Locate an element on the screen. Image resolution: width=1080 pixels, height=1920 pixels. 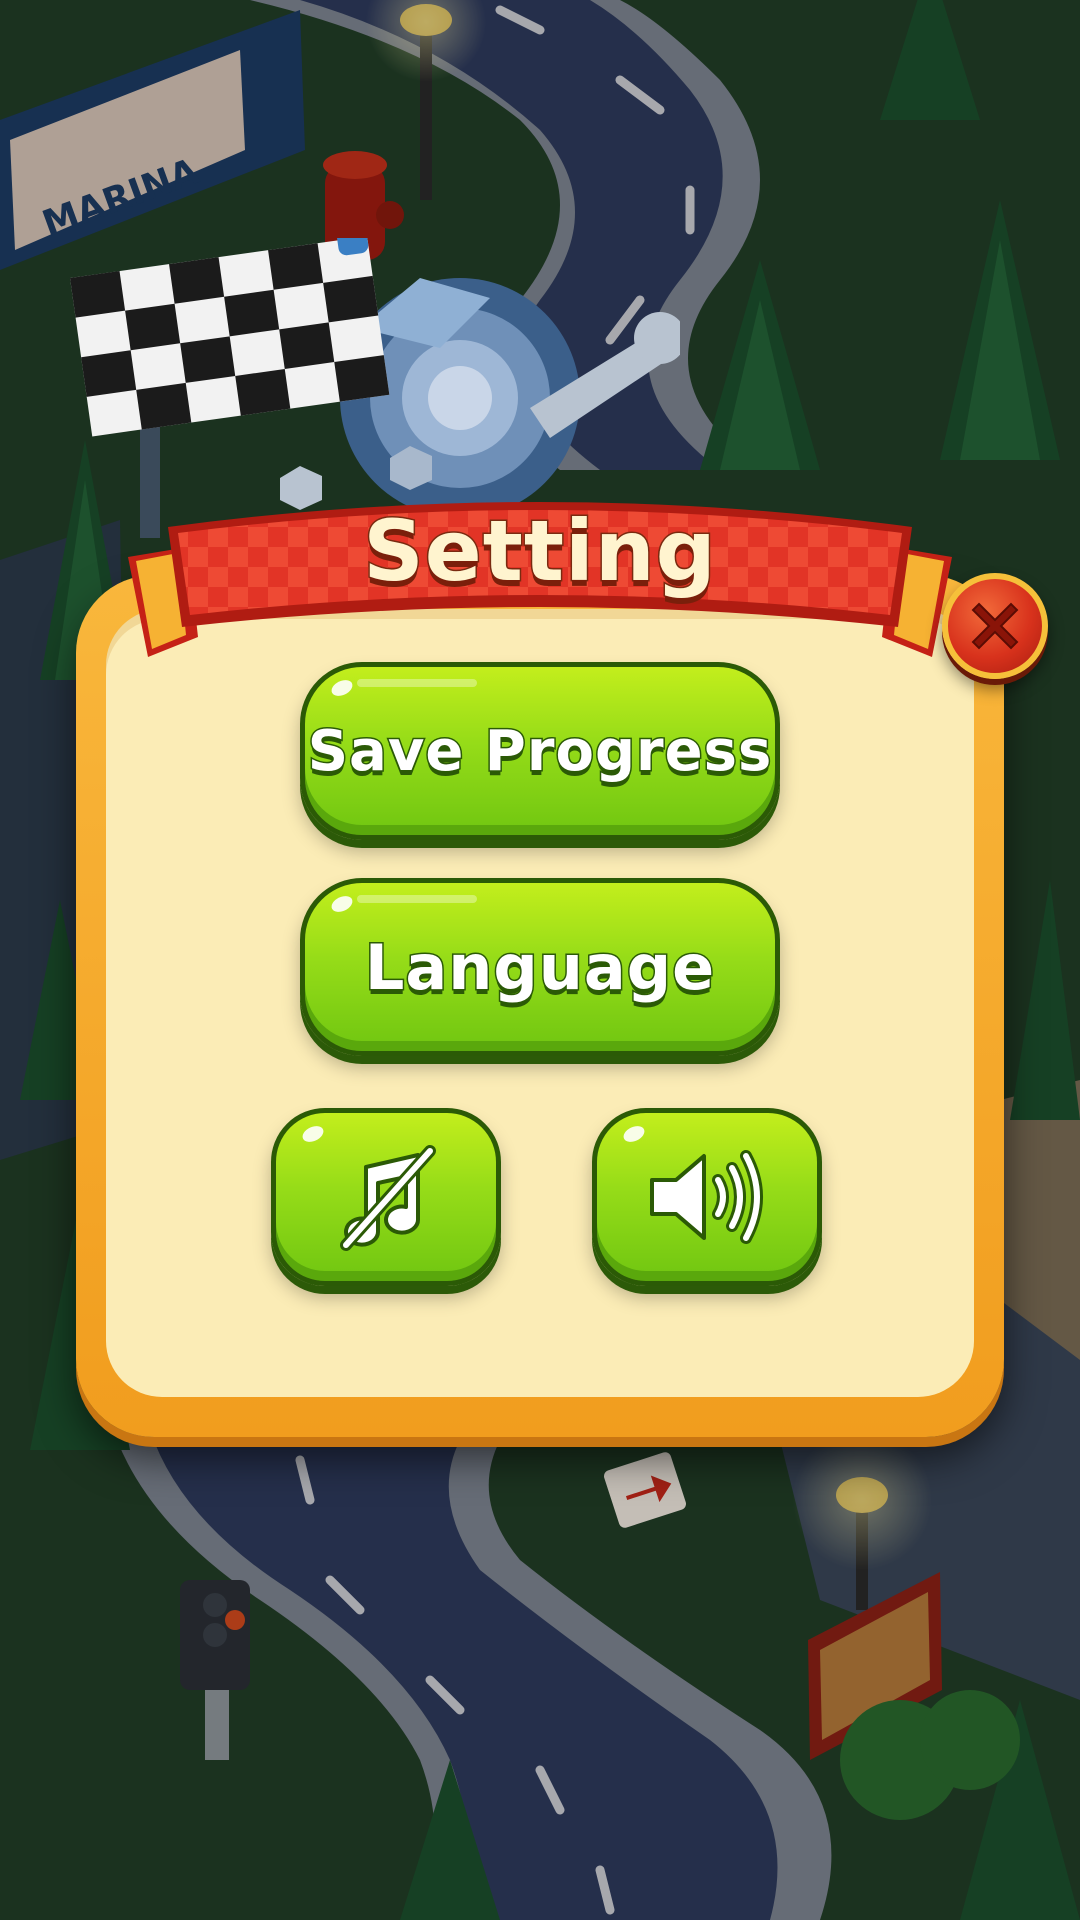
music-off-icon is located at coordinates (388, 1198).